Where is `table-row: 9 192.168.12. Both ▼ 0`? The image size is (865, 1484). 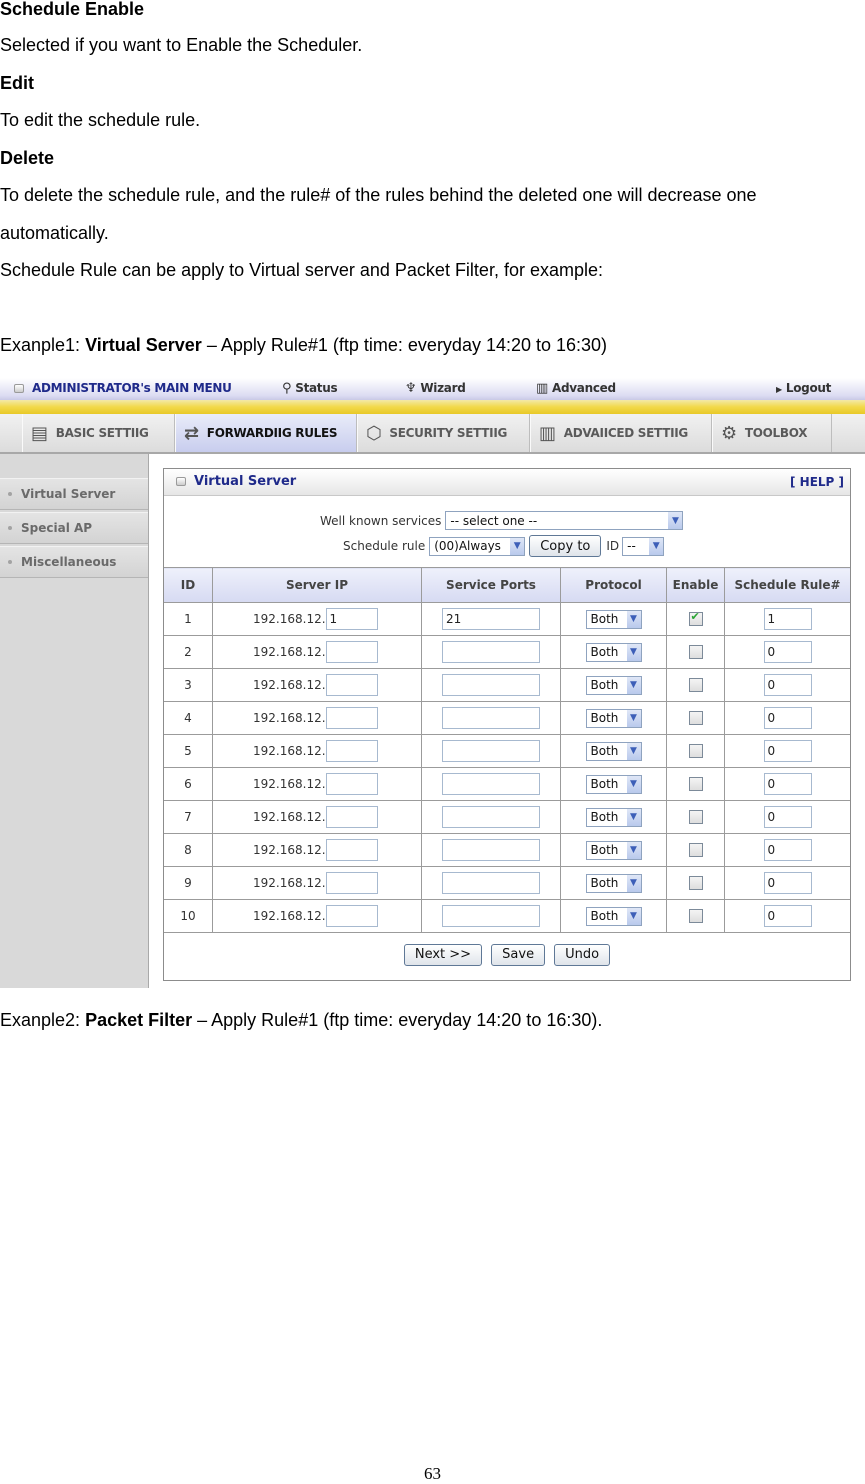
table-row: 9 192.168.12. Both ▼ 0 is located at coordinates (507, 883).